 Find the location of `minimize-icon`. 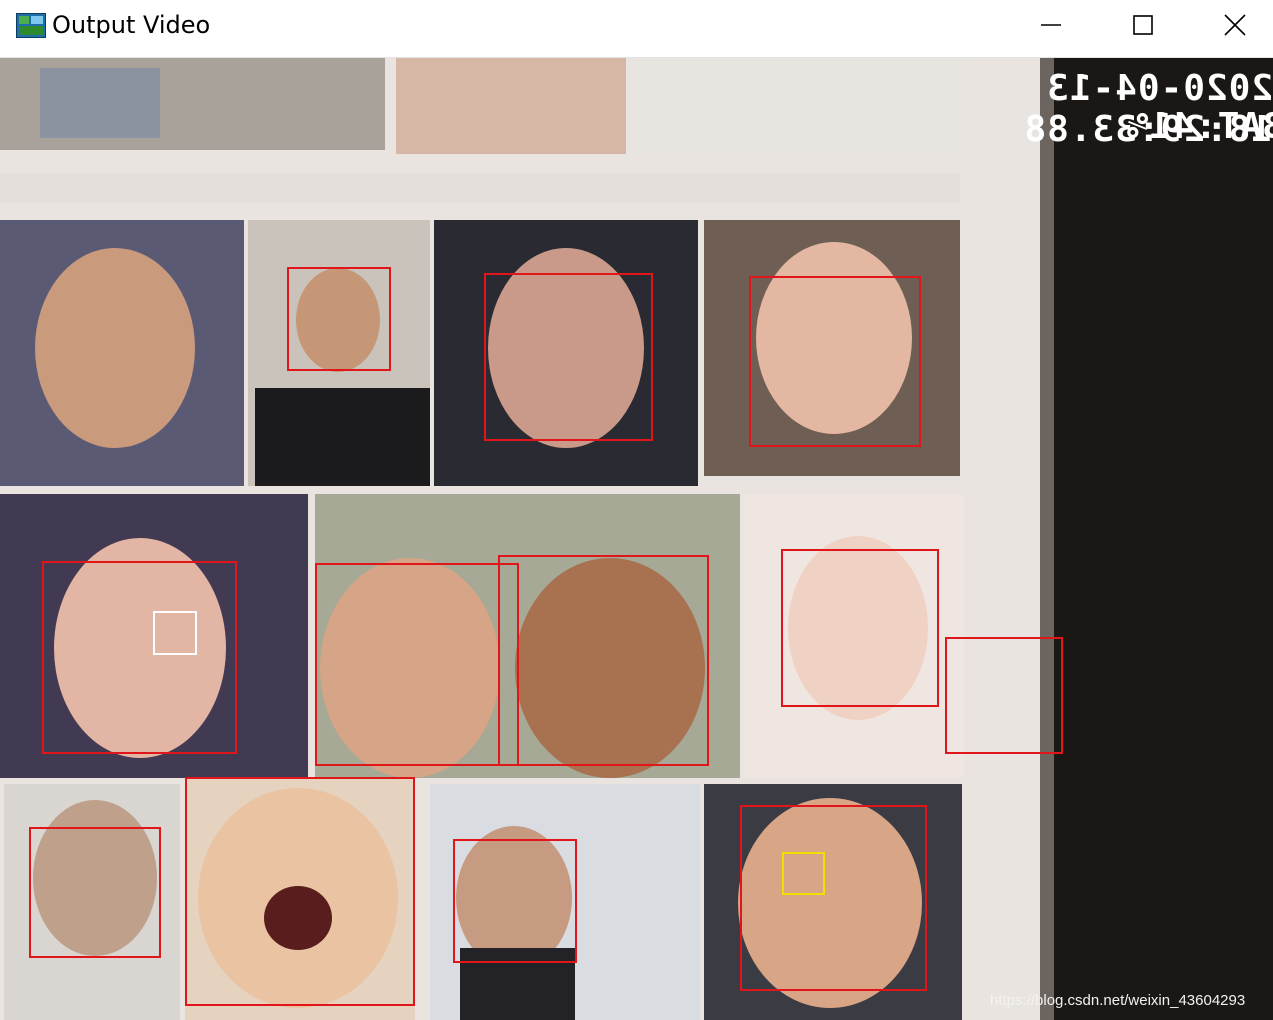

minimize-icon is located at coordinates (1051, 25).